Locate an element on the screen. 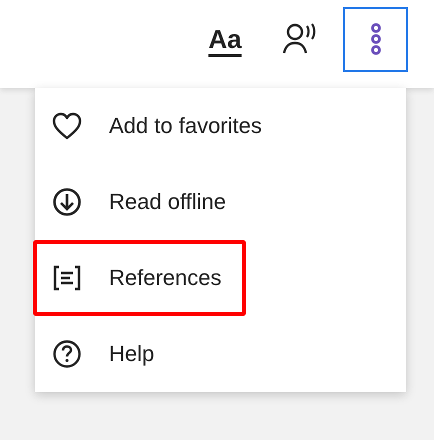 The image size is (434, 440). person-speaking-icon is located at coordinates (300, 39).